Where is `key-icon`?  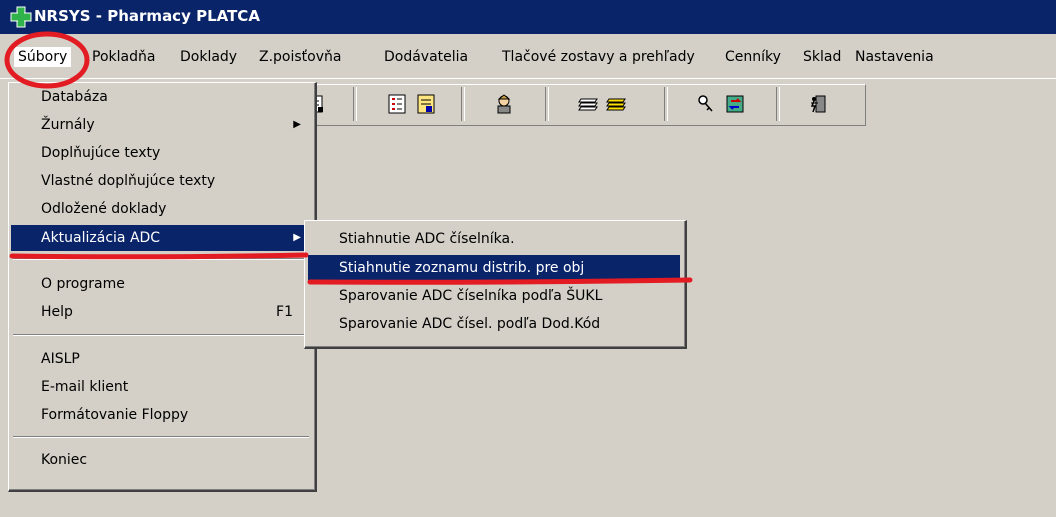 key-icon is located at coordinates (706, 104).